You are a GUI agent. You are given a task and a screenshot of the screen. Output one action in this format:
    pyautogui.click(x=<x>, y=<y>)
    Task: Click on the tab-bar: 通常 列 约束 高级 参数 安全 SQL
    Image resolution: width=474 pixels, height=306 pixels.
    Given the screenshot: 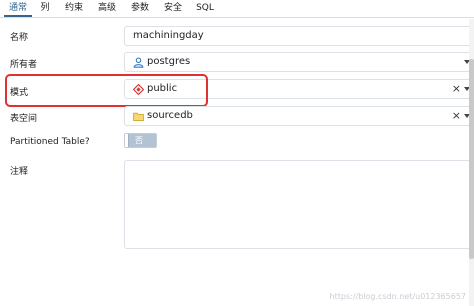 What is the action you would take?
    pyautogui.click(x=237, y=9)
    